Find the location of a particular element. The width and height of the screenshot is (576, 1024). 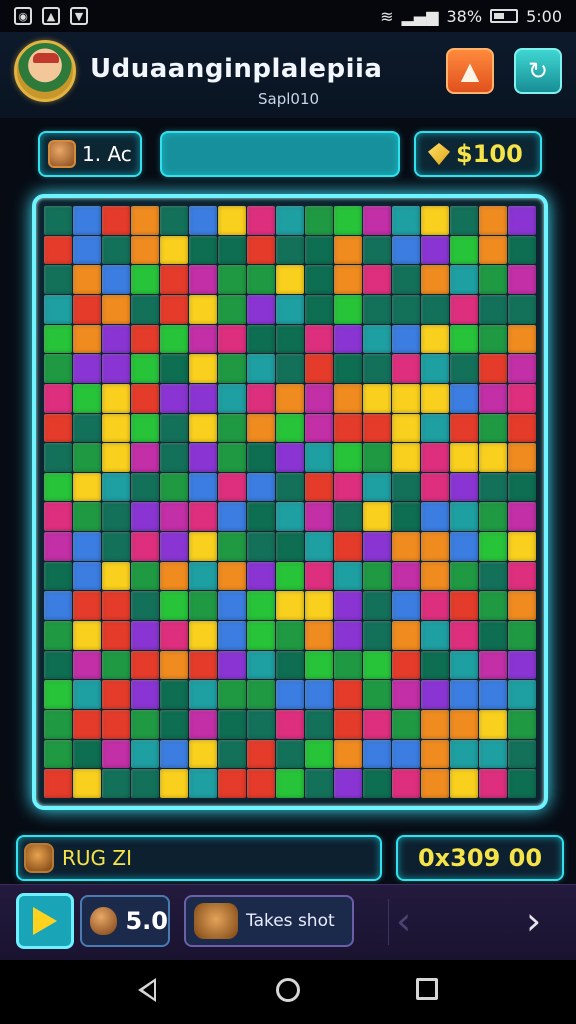

acorn-counter: 5.0 is located at coordinates (125, 921).